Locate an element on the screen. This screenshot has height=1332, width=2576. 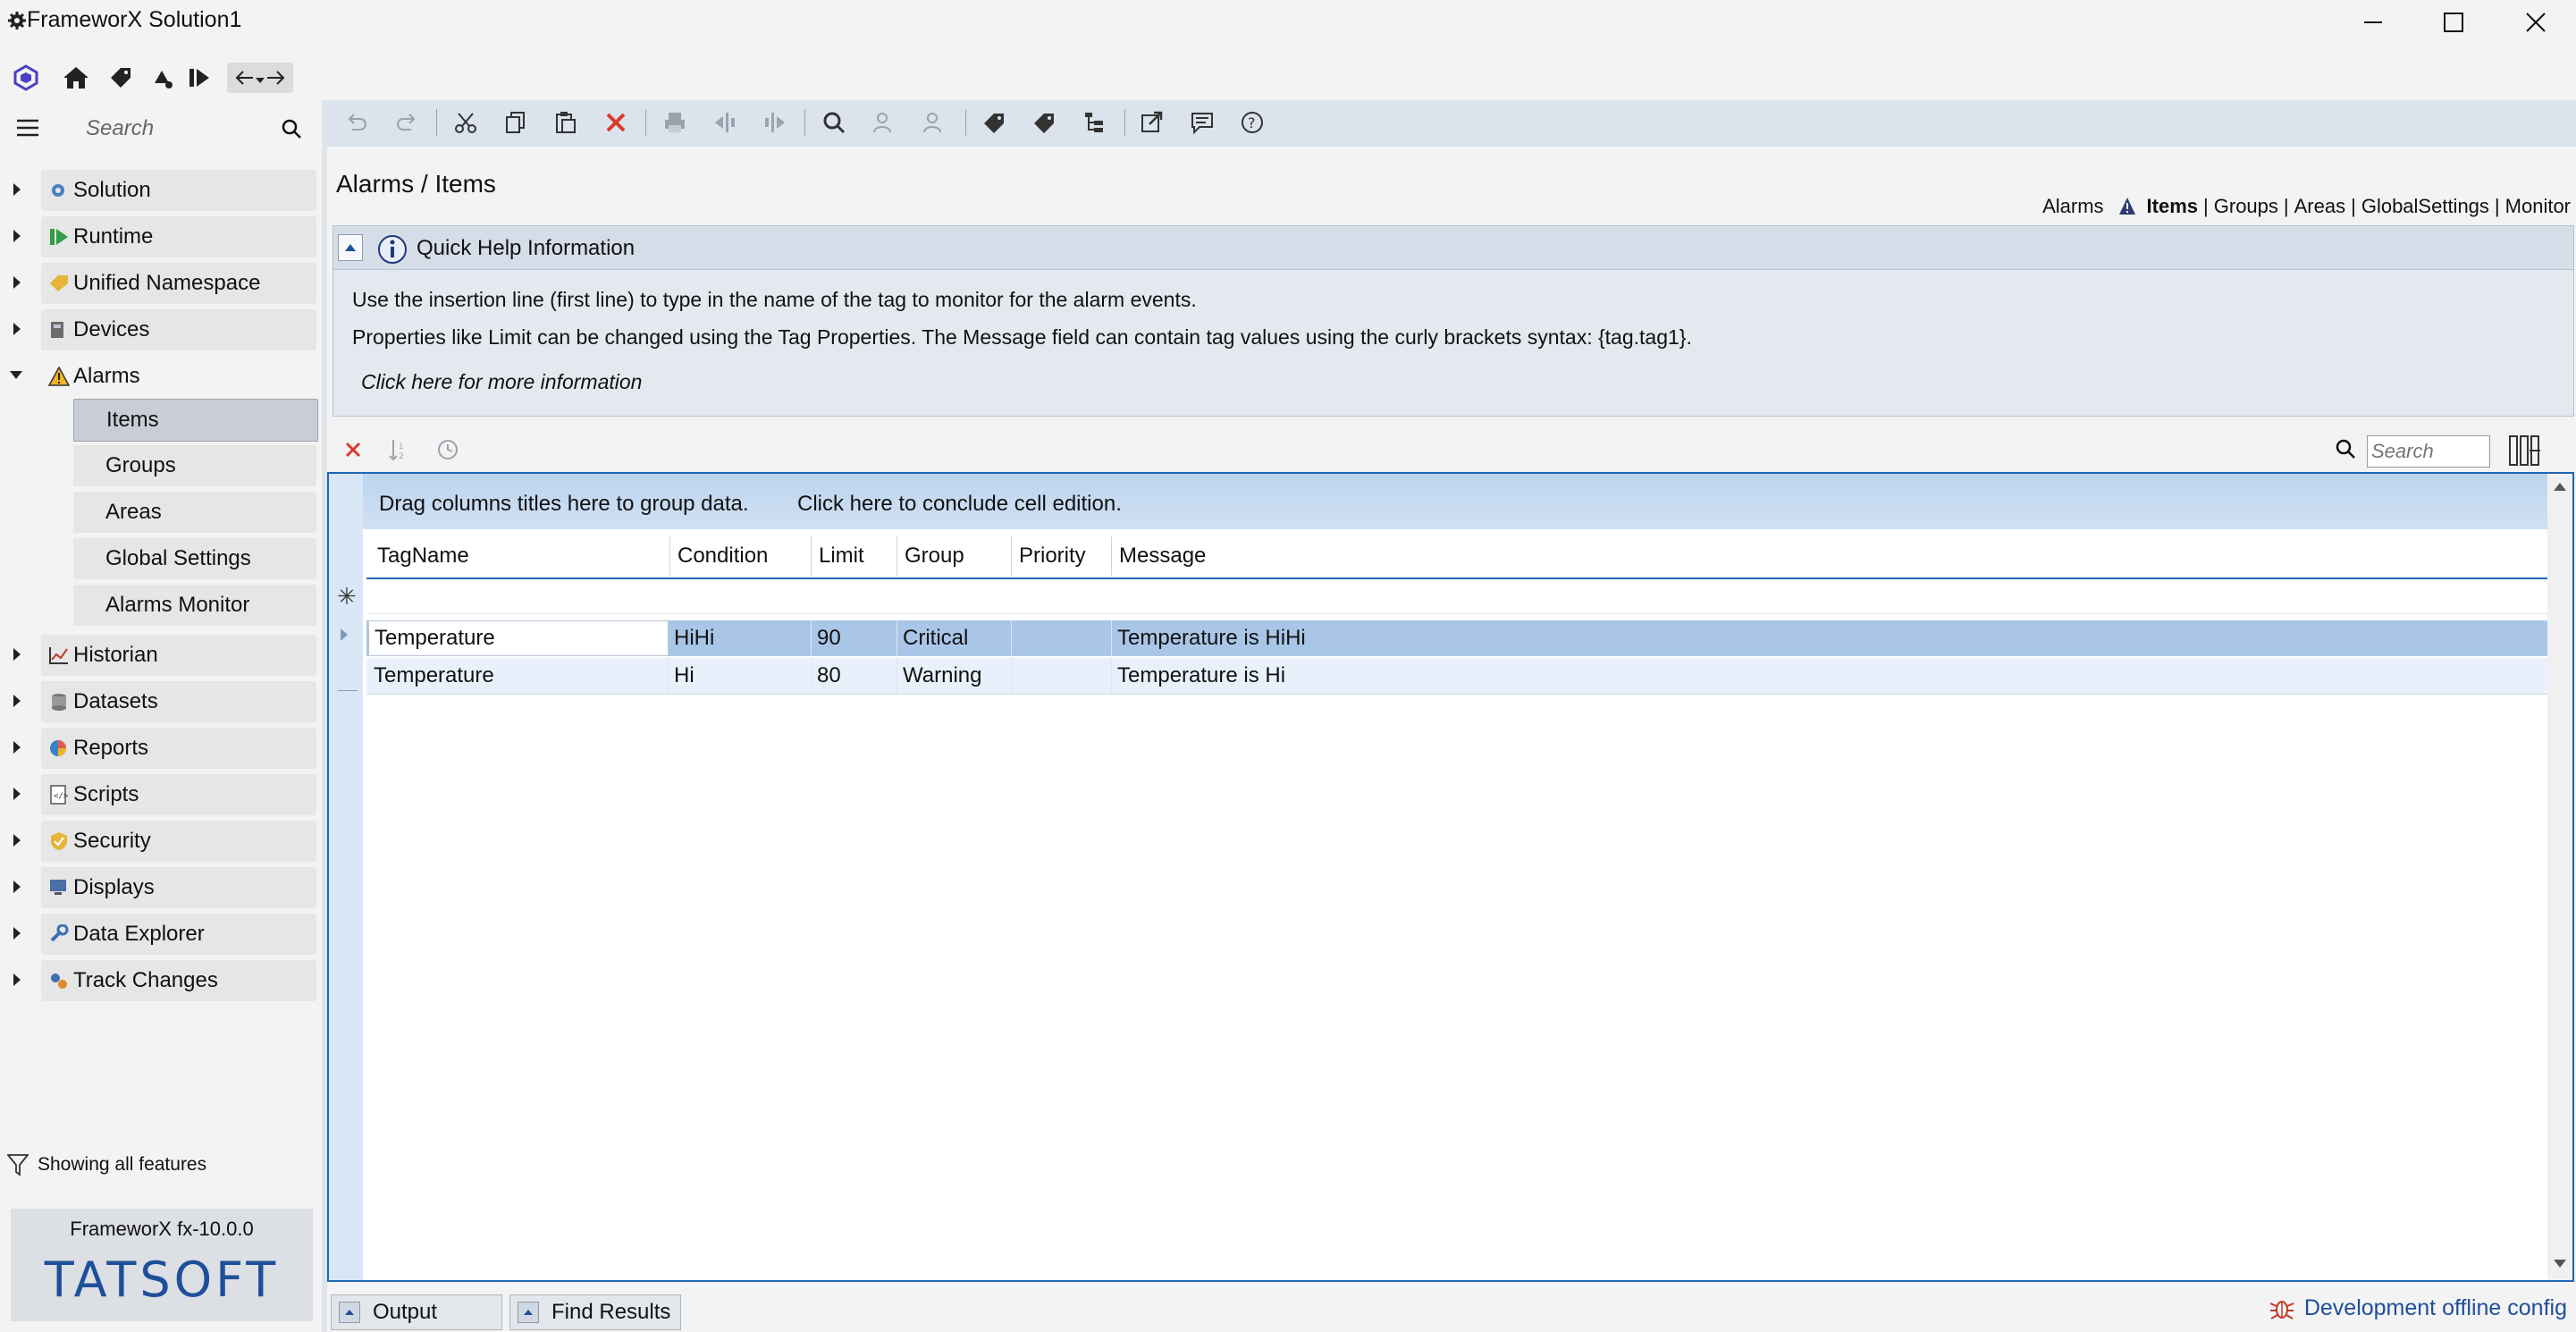
sidebar-item-security: Security is located at coordinates (179, 841).